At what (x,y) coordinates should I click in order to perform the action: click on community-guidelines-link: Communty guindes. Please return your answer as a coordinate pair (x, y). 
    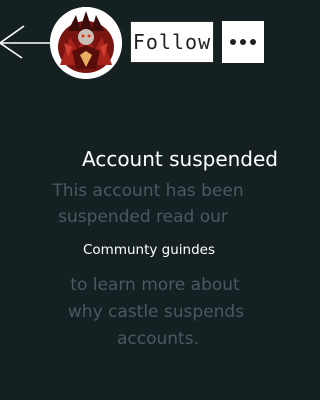
    Looking at the image, I should click on (143, 250).